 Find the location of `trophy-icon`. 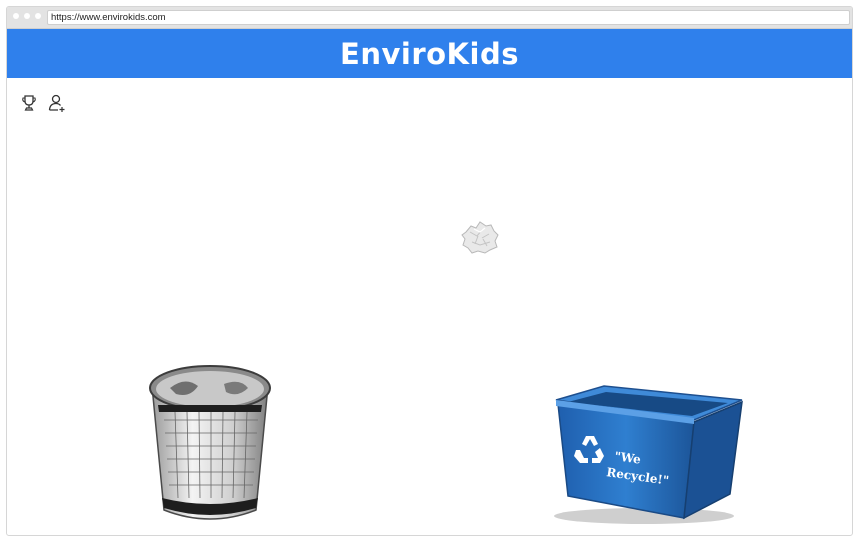

trophy-icon is located at coordinates (29, 103).